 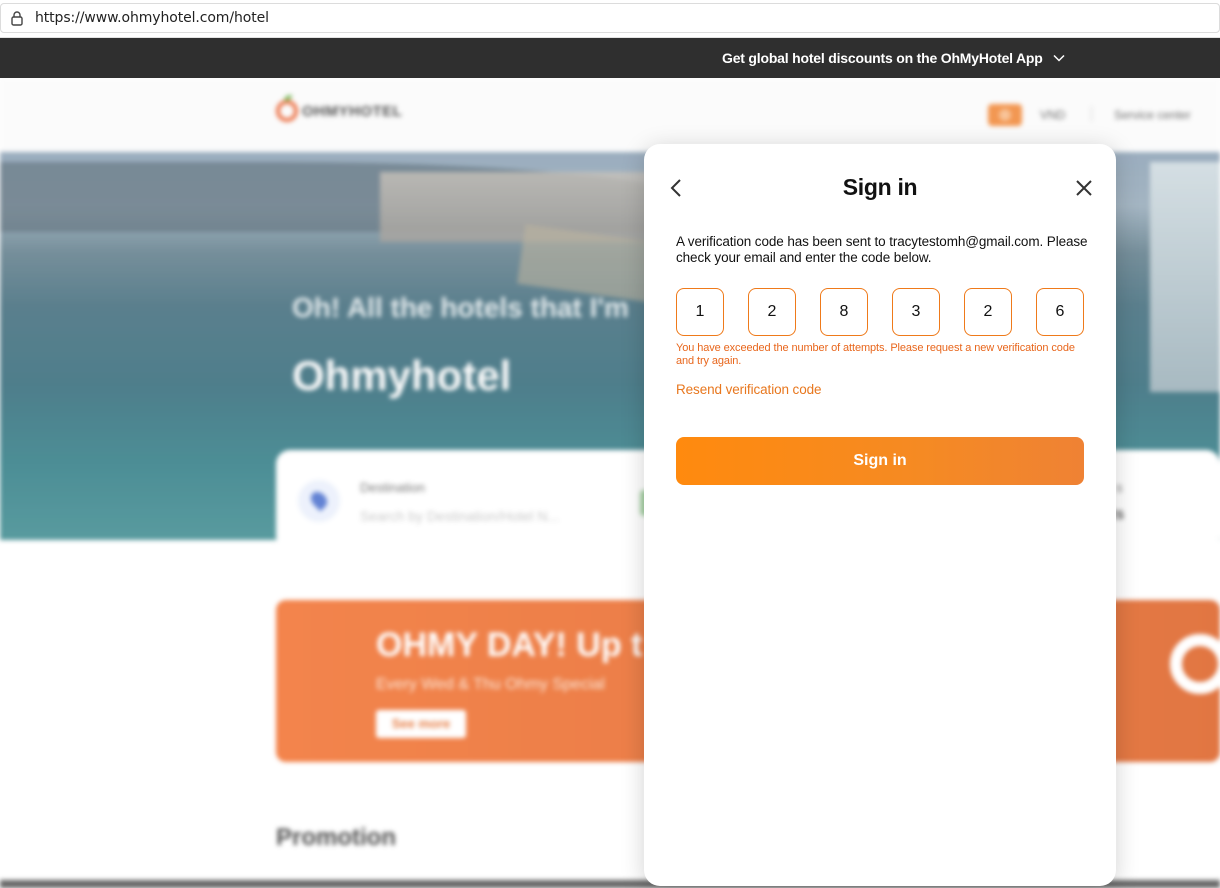 I want to click on close-button, so click(x=1084, y=188).